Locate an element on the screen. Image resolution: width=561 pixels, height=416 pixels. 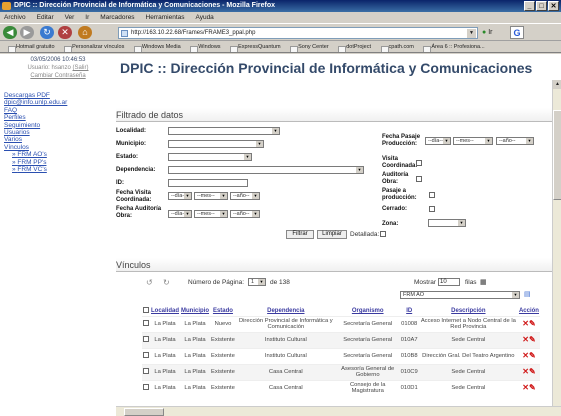
next-page-icon: ↻ is located at coordinates (166, 282).